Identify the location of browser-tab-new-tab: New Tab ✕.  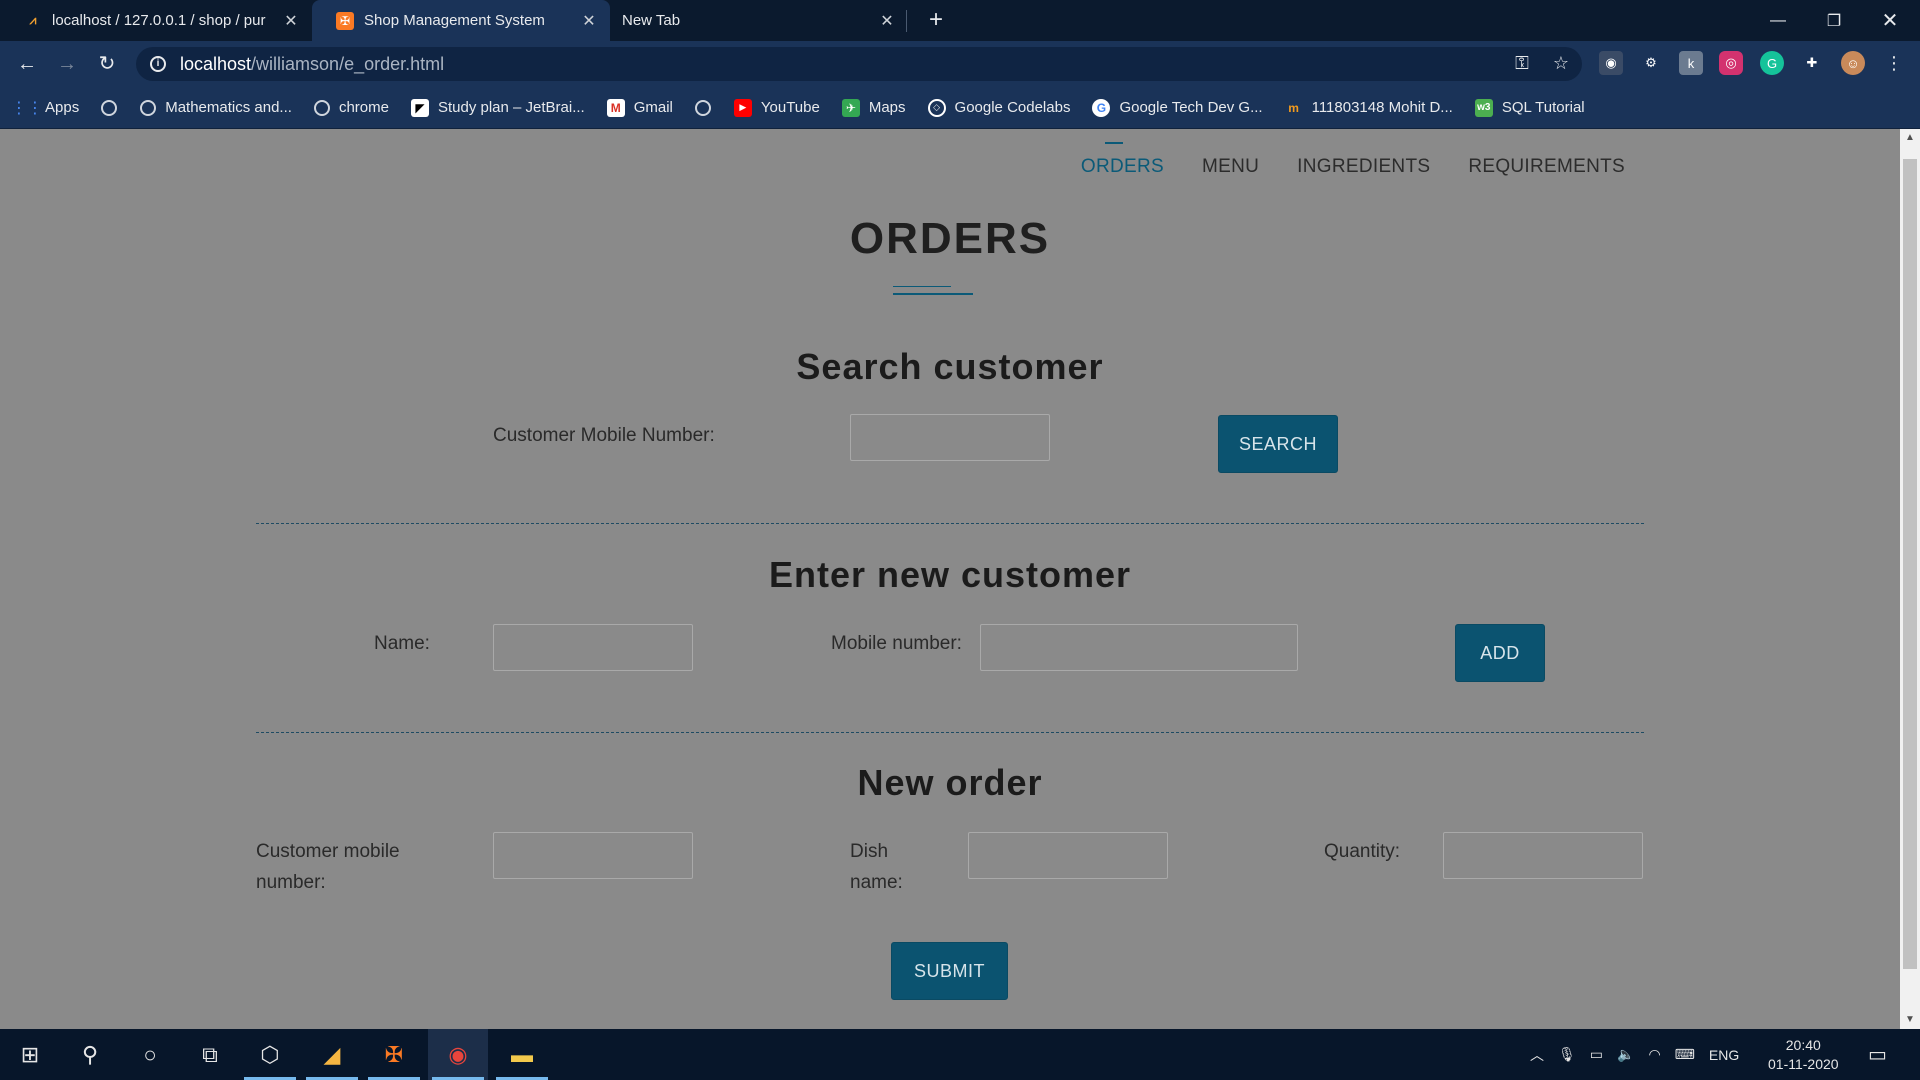
(759, 20).